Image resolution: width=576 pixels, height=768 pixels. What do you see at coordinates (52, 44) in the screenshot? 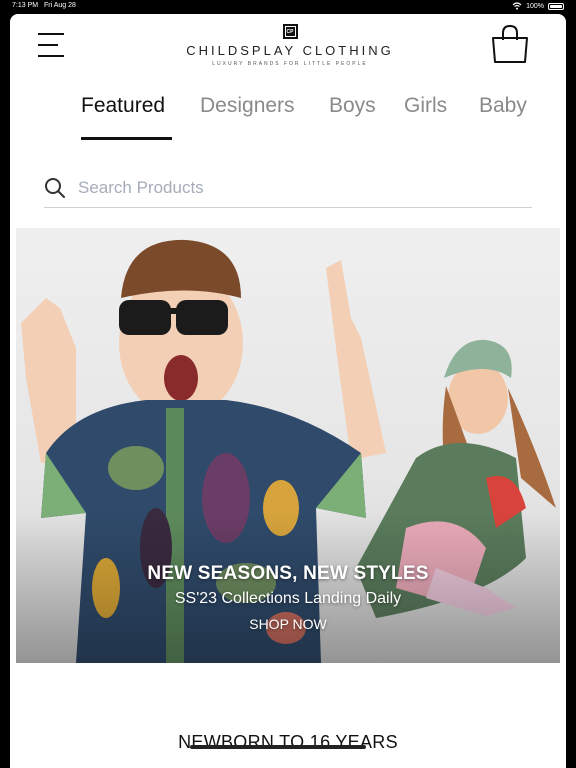
I see `hamburger-menu-icon` at bounding box center [52, 44].